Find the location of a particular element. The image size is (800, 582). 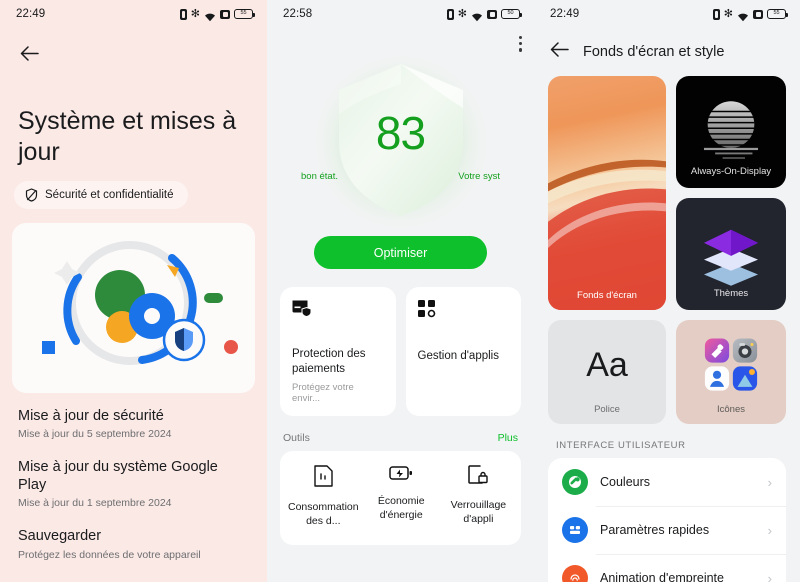

shield-icon is located at coordinates (31, 195).